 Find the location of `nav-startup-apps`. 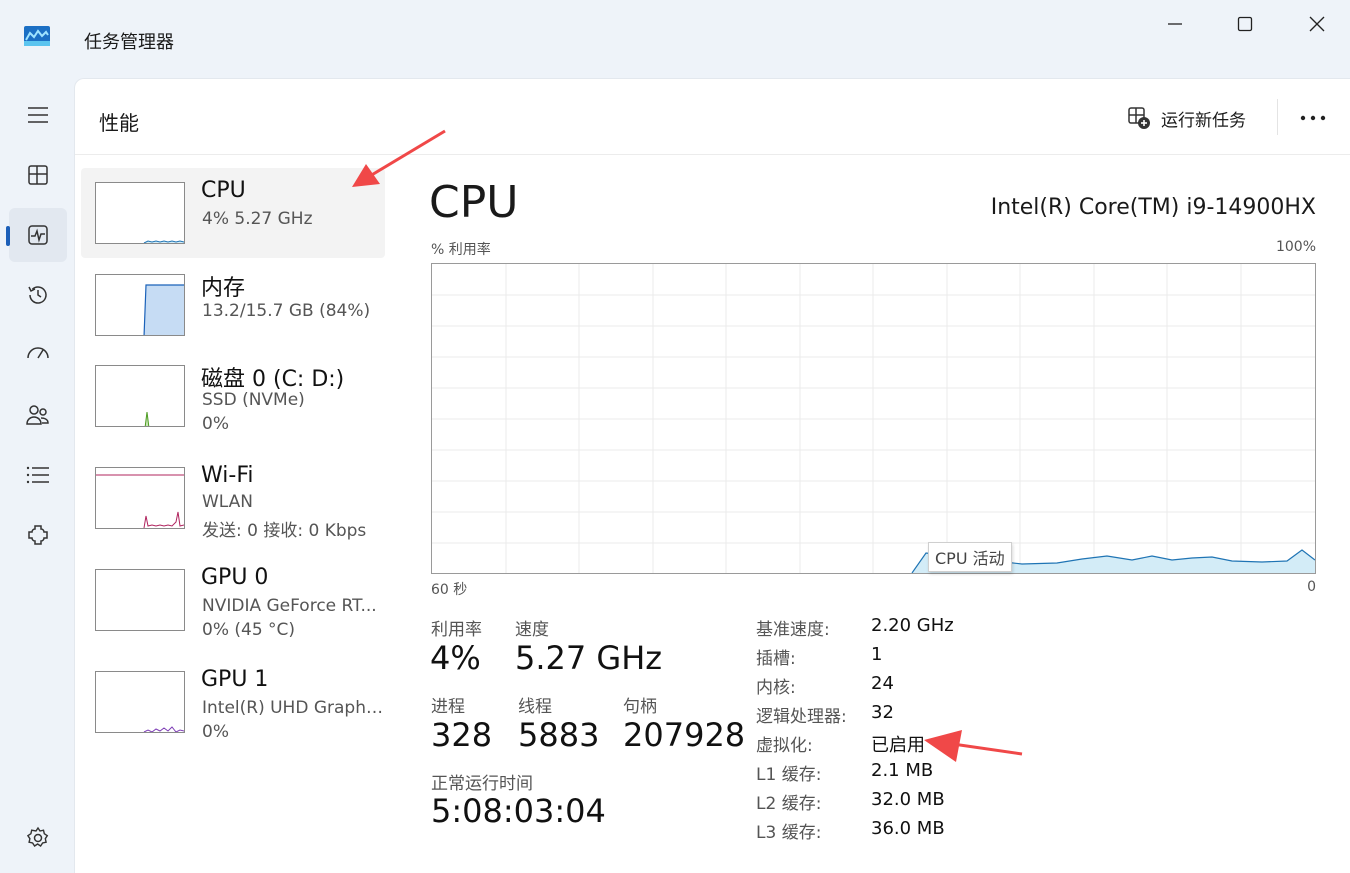

nav-startup-apps is located at coordinates (38, 355).